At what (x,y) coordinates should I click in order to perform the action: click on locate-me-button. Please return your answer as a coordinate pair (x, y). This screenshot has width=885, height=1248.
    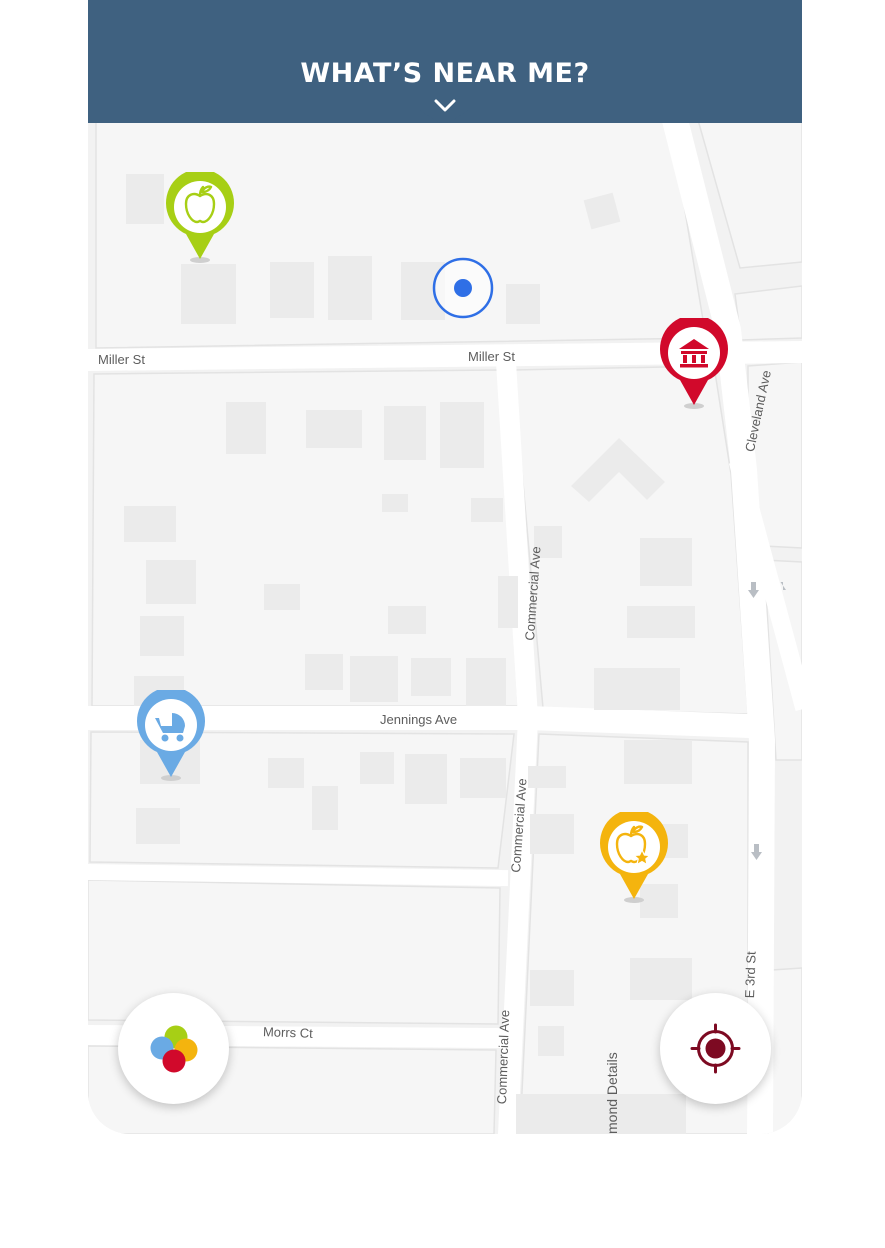
    Looking at the image, I should click on (715, 1048).